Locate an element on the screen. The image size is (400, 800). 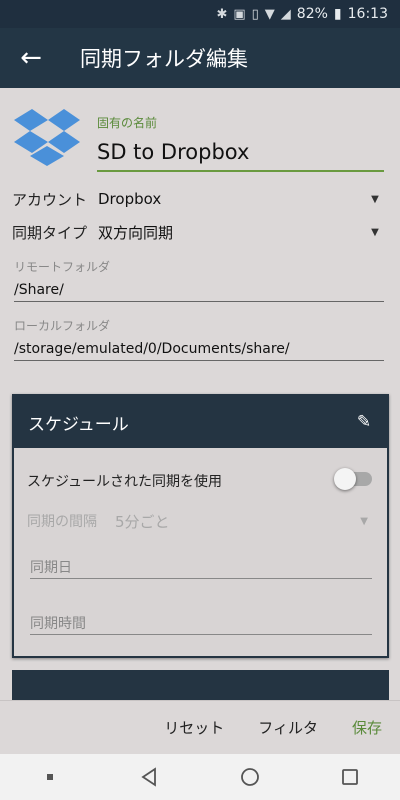
local-folder-input: /storage/emulated/0/Documents/share/ is located at coordinates (199, 348).